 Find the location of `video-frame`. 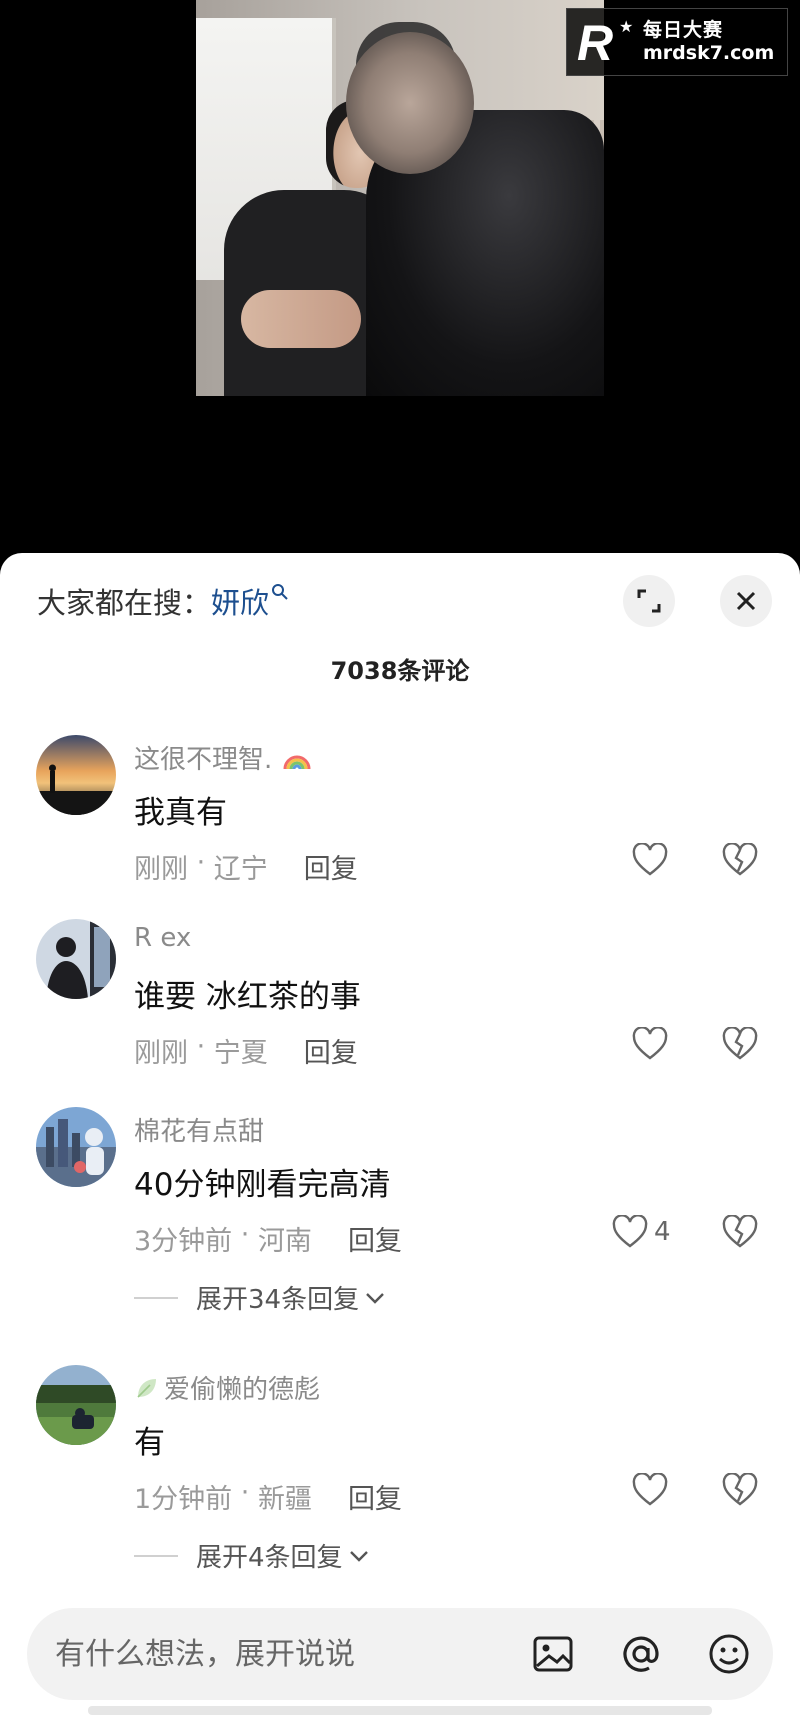

video-frame is located at coordinates (400, 198).